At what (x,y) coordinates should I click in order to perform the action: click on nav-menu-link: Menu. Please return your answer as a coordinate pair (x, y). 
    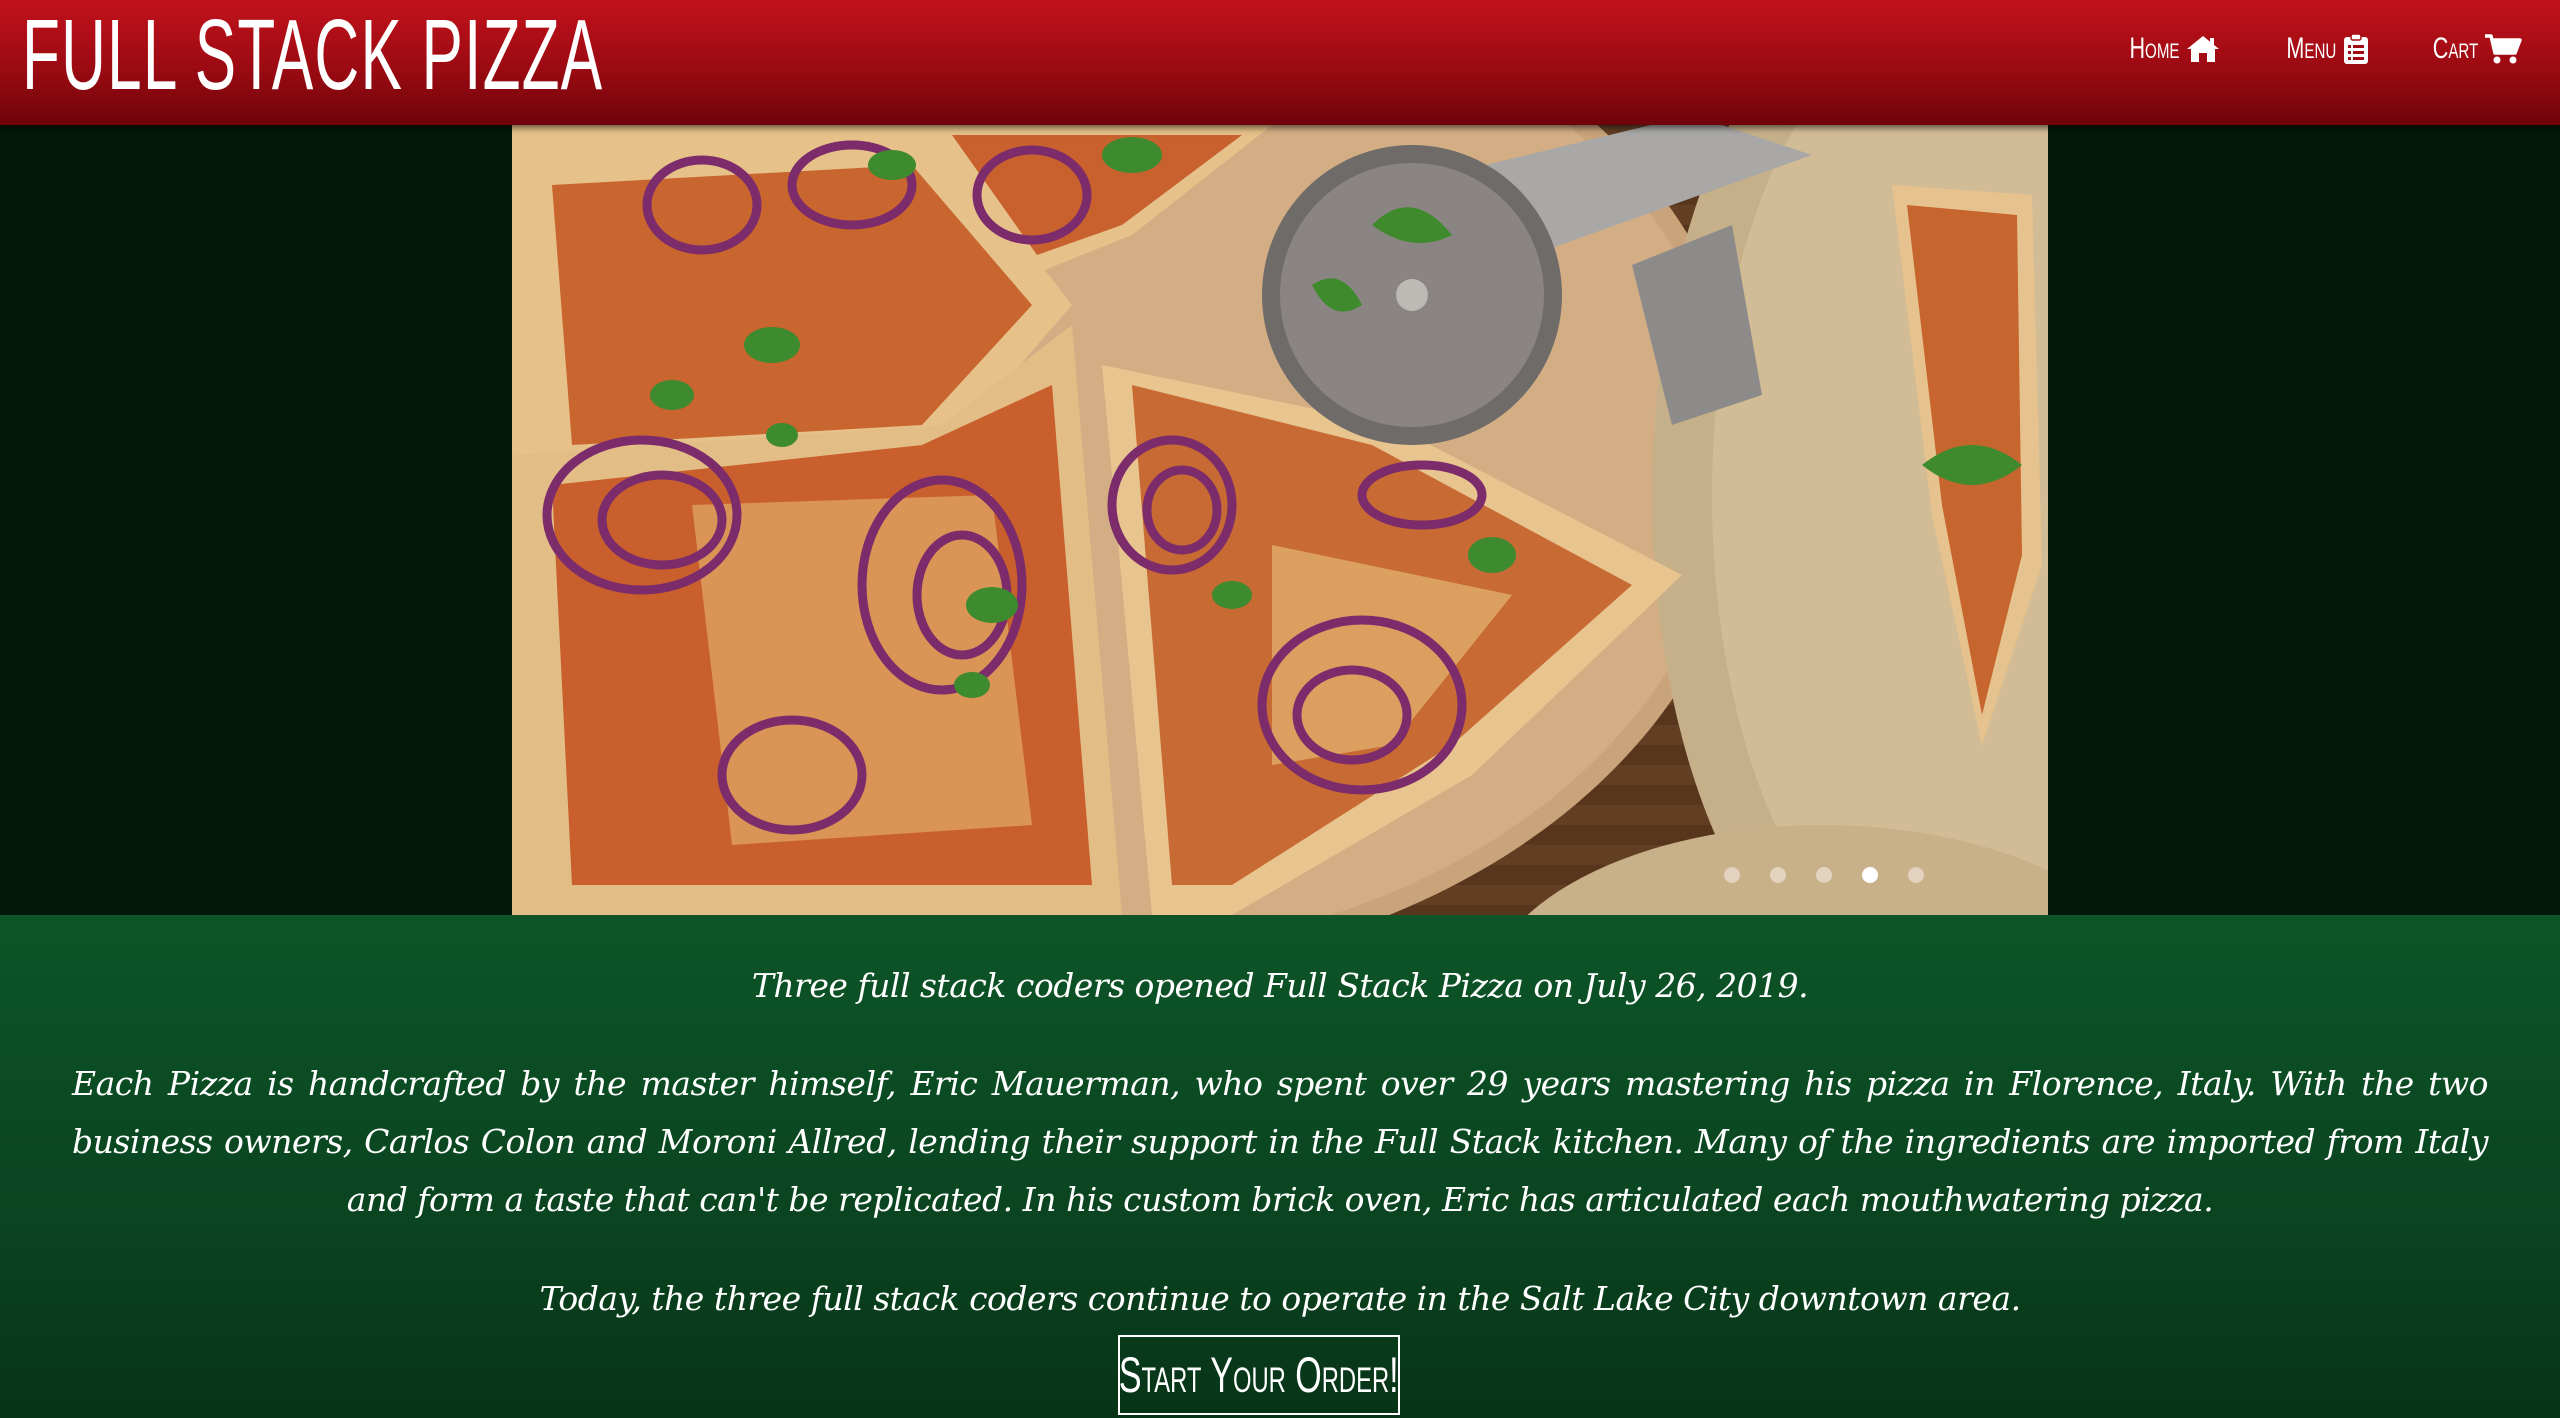
    Looking at the image, I should click on (2317, 49).